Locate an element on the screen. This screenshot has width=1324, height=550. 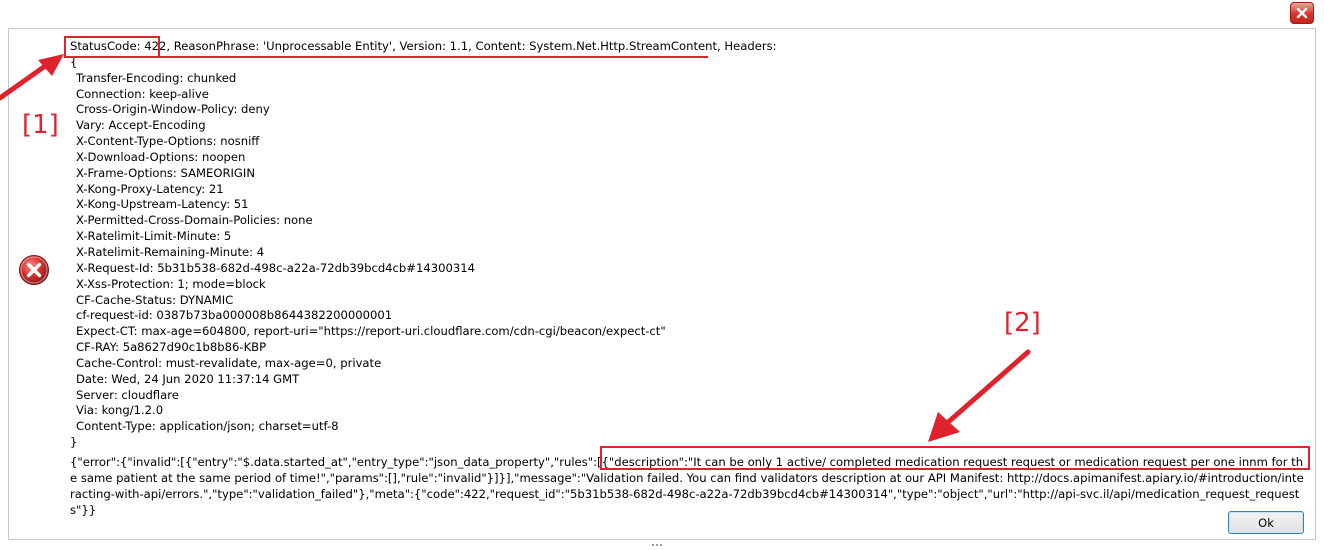
header-line: X-Kong-Proxy-Latency: 21 is located at coordinates (150, 188).